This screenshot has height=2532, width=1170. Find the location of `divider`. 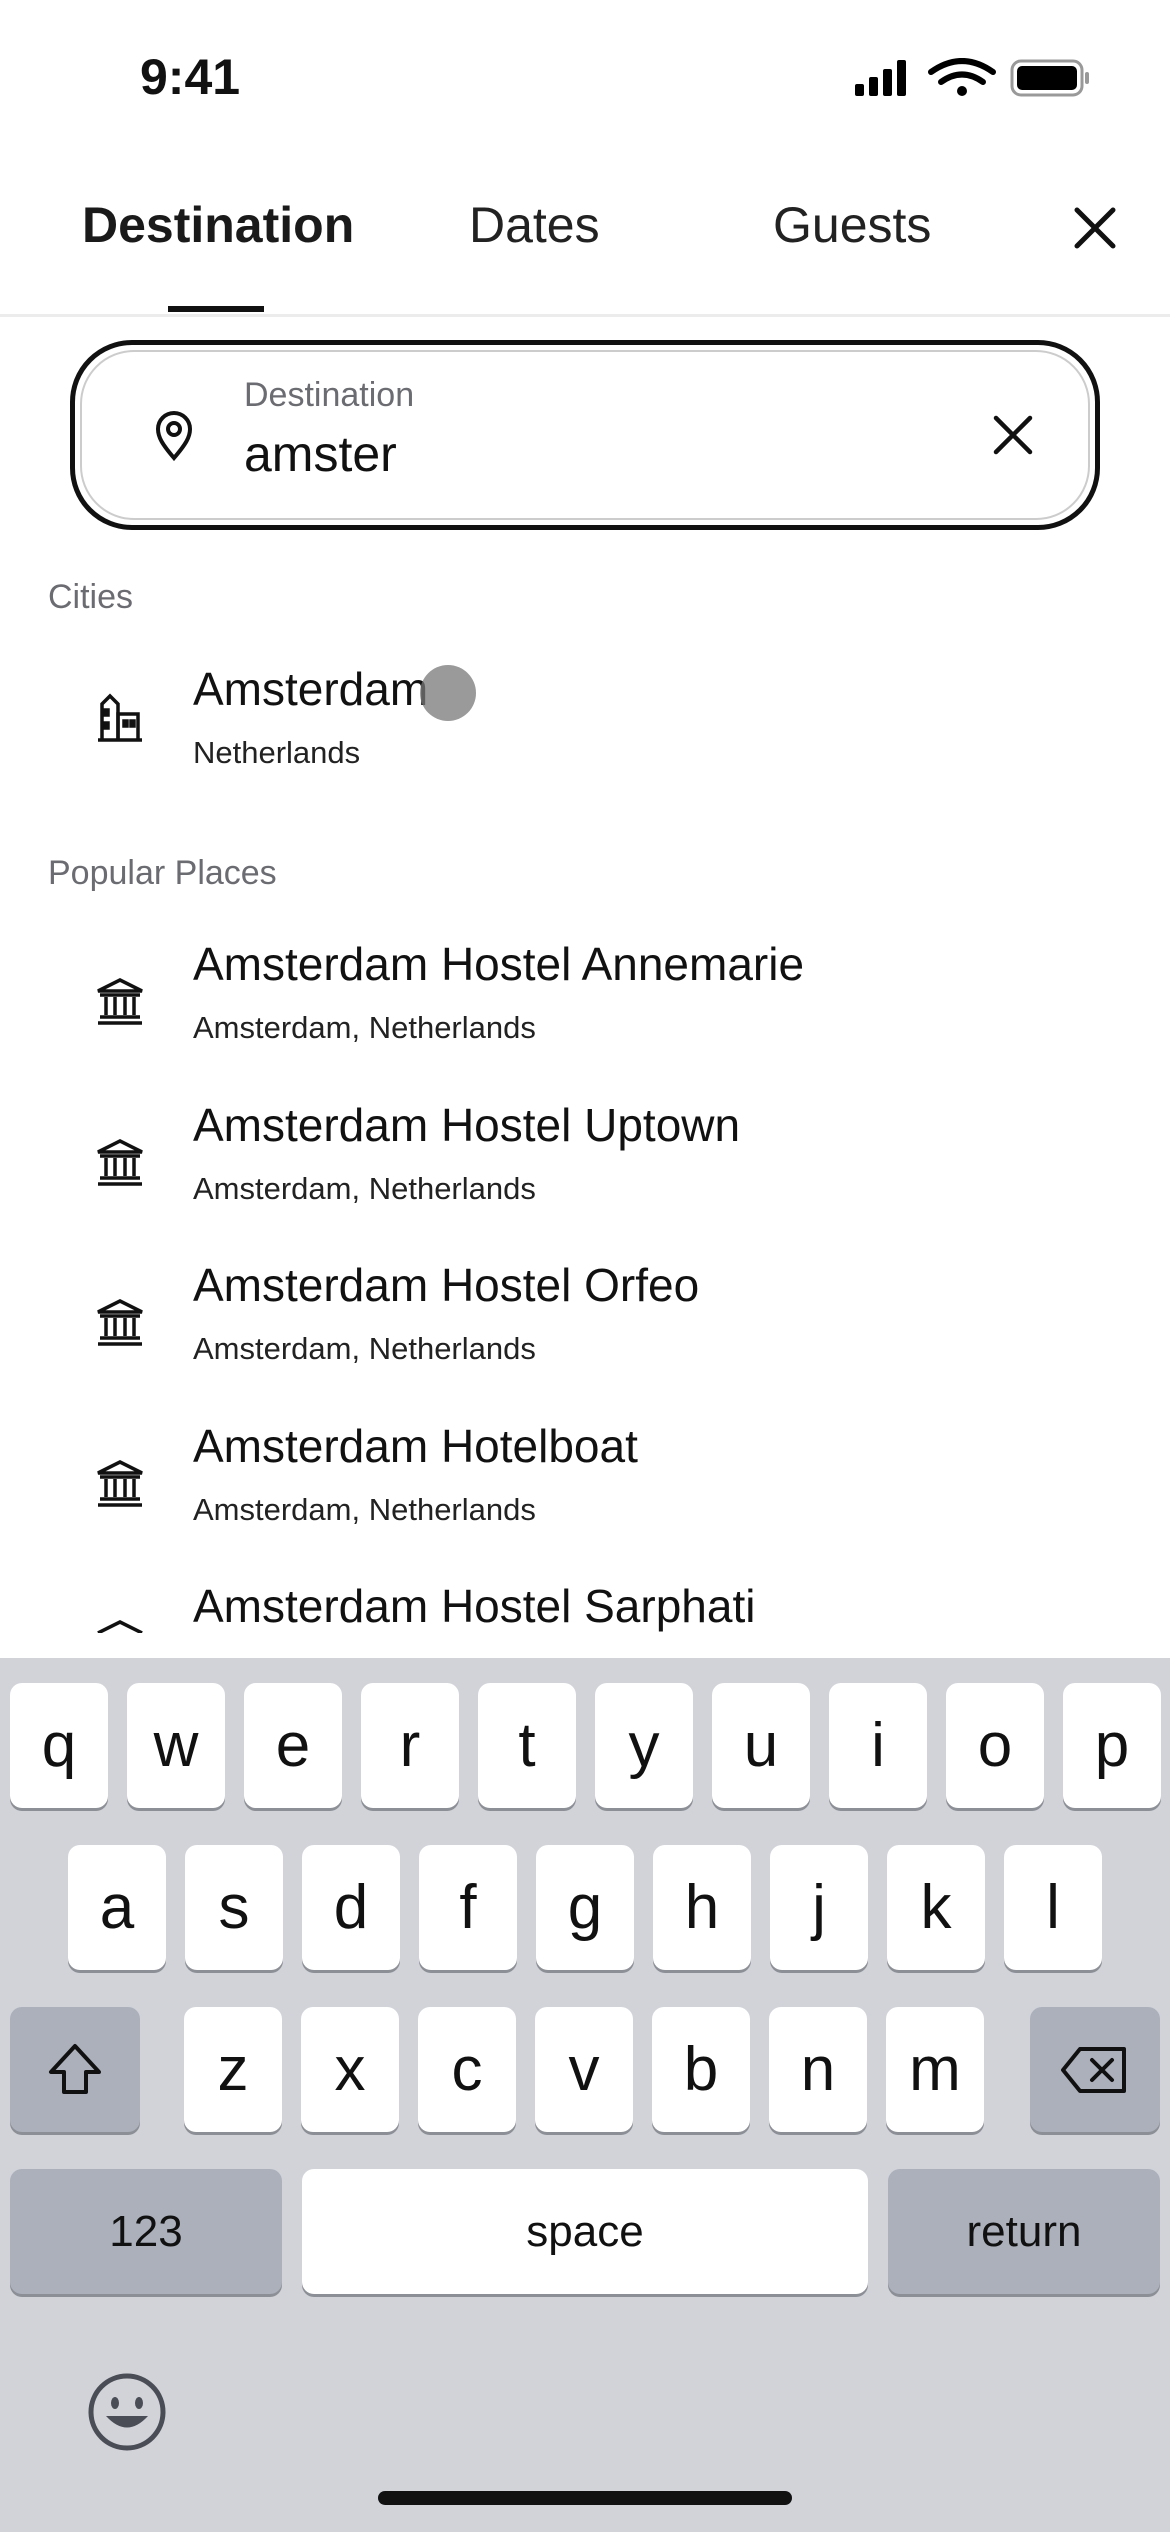

divider is located at coordinates (585, 315).